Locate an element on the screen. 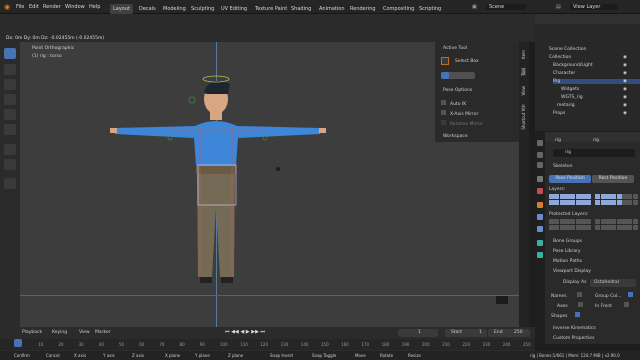 This screenshot has width=640, height=360. tool-tab-icon is located at coordinates (540, 143).